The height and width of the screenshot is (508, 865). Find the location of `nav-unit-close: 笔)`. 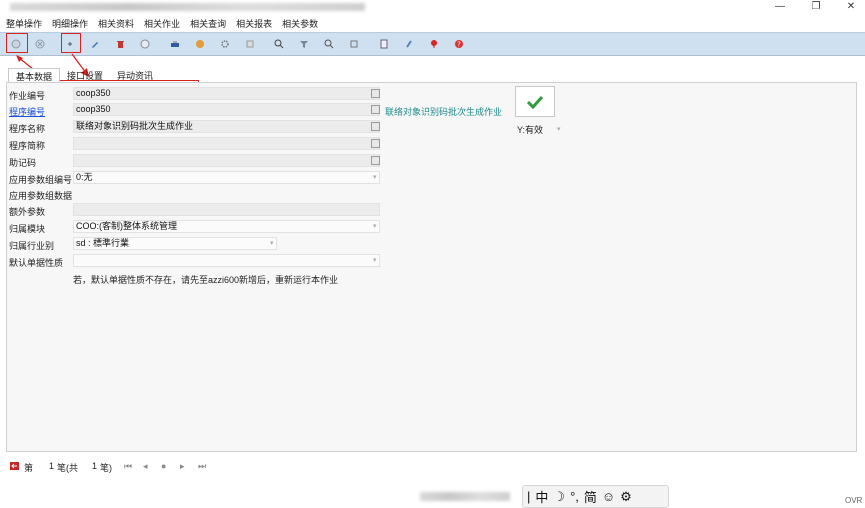

nav-unit-close: 笔) is located at coordinates (106, 468).